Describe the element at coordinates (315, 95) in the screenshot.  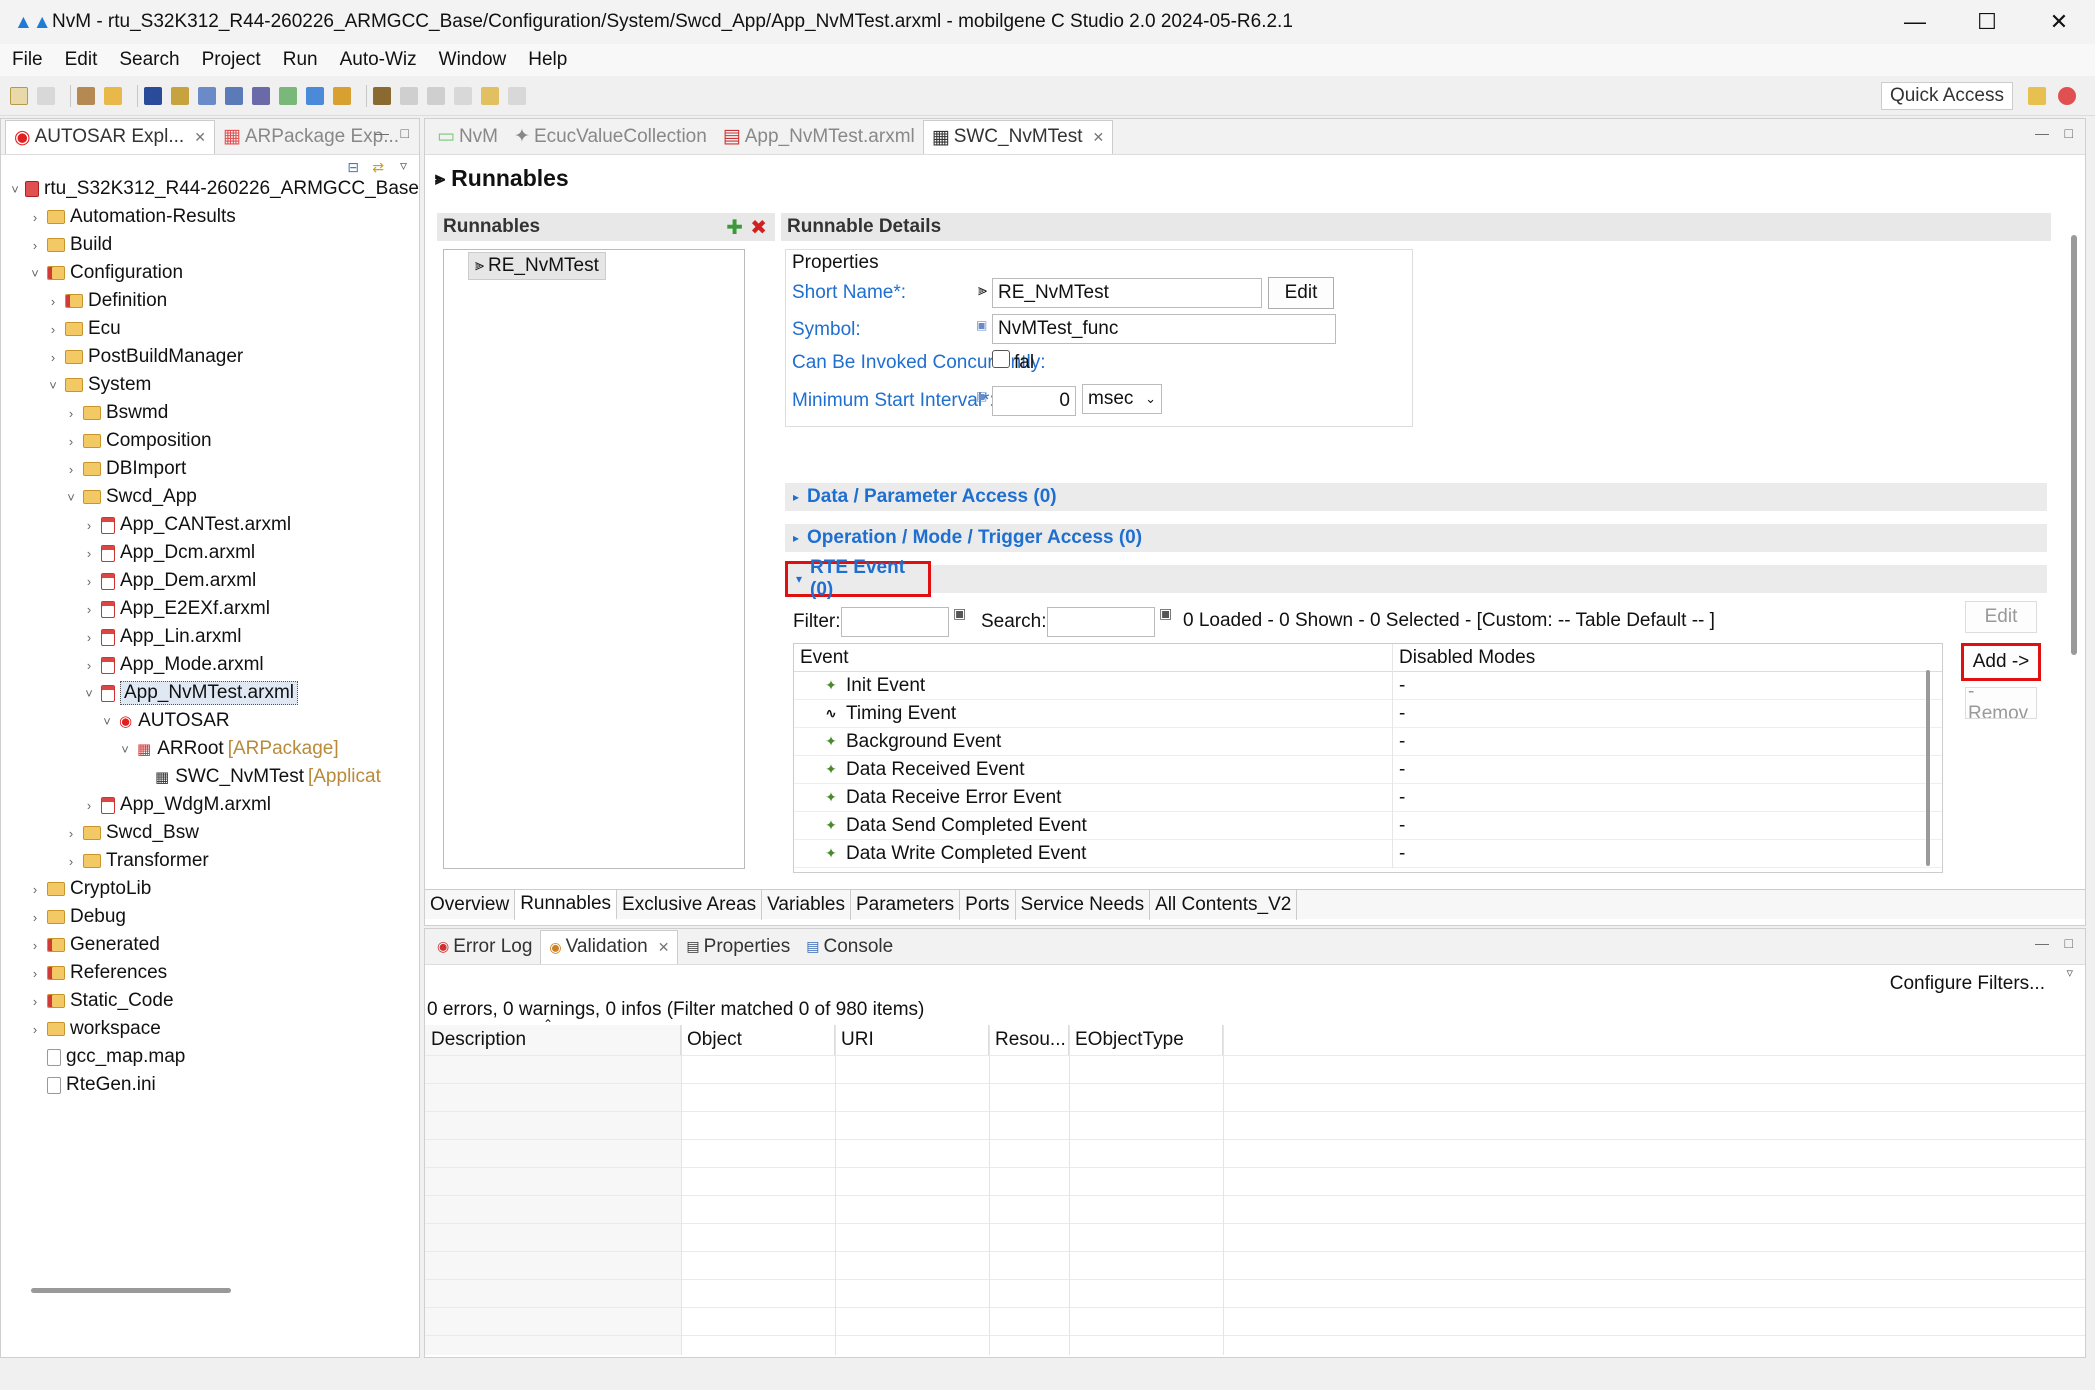
I see `tools-icon` at that location.